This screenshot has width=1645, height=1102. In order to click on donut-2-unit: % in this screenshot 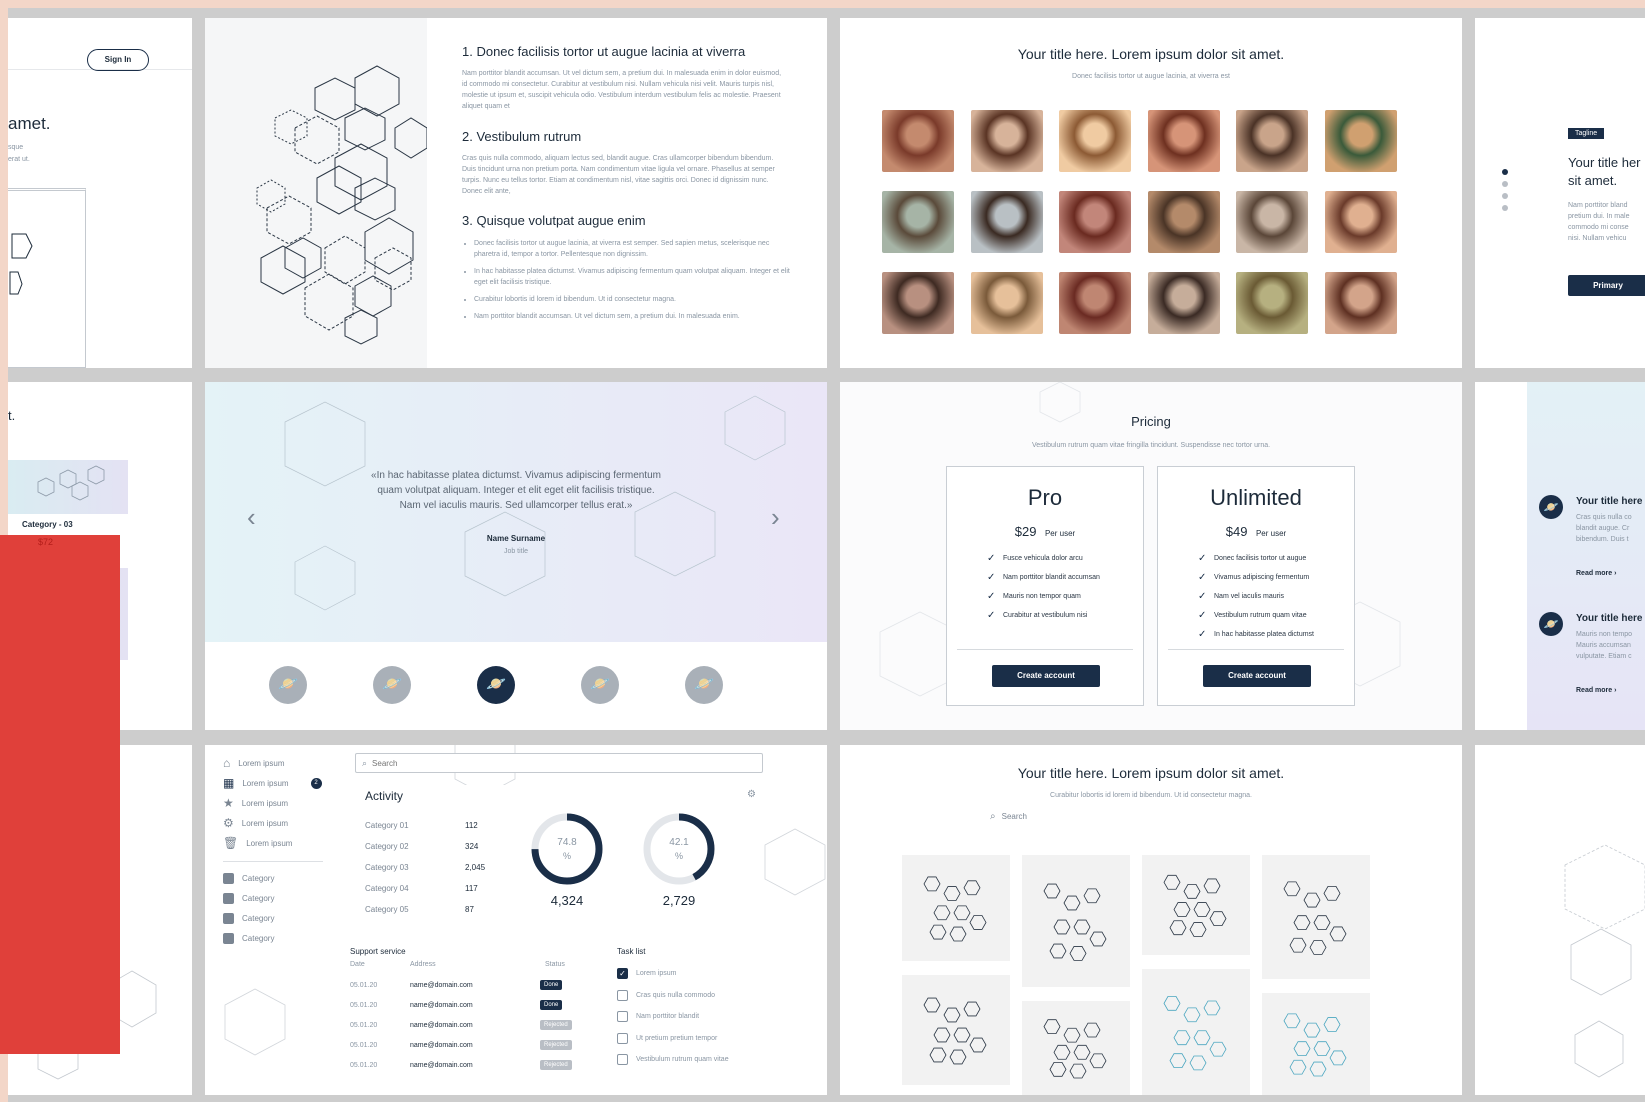, I will do `click(678, 856)`.